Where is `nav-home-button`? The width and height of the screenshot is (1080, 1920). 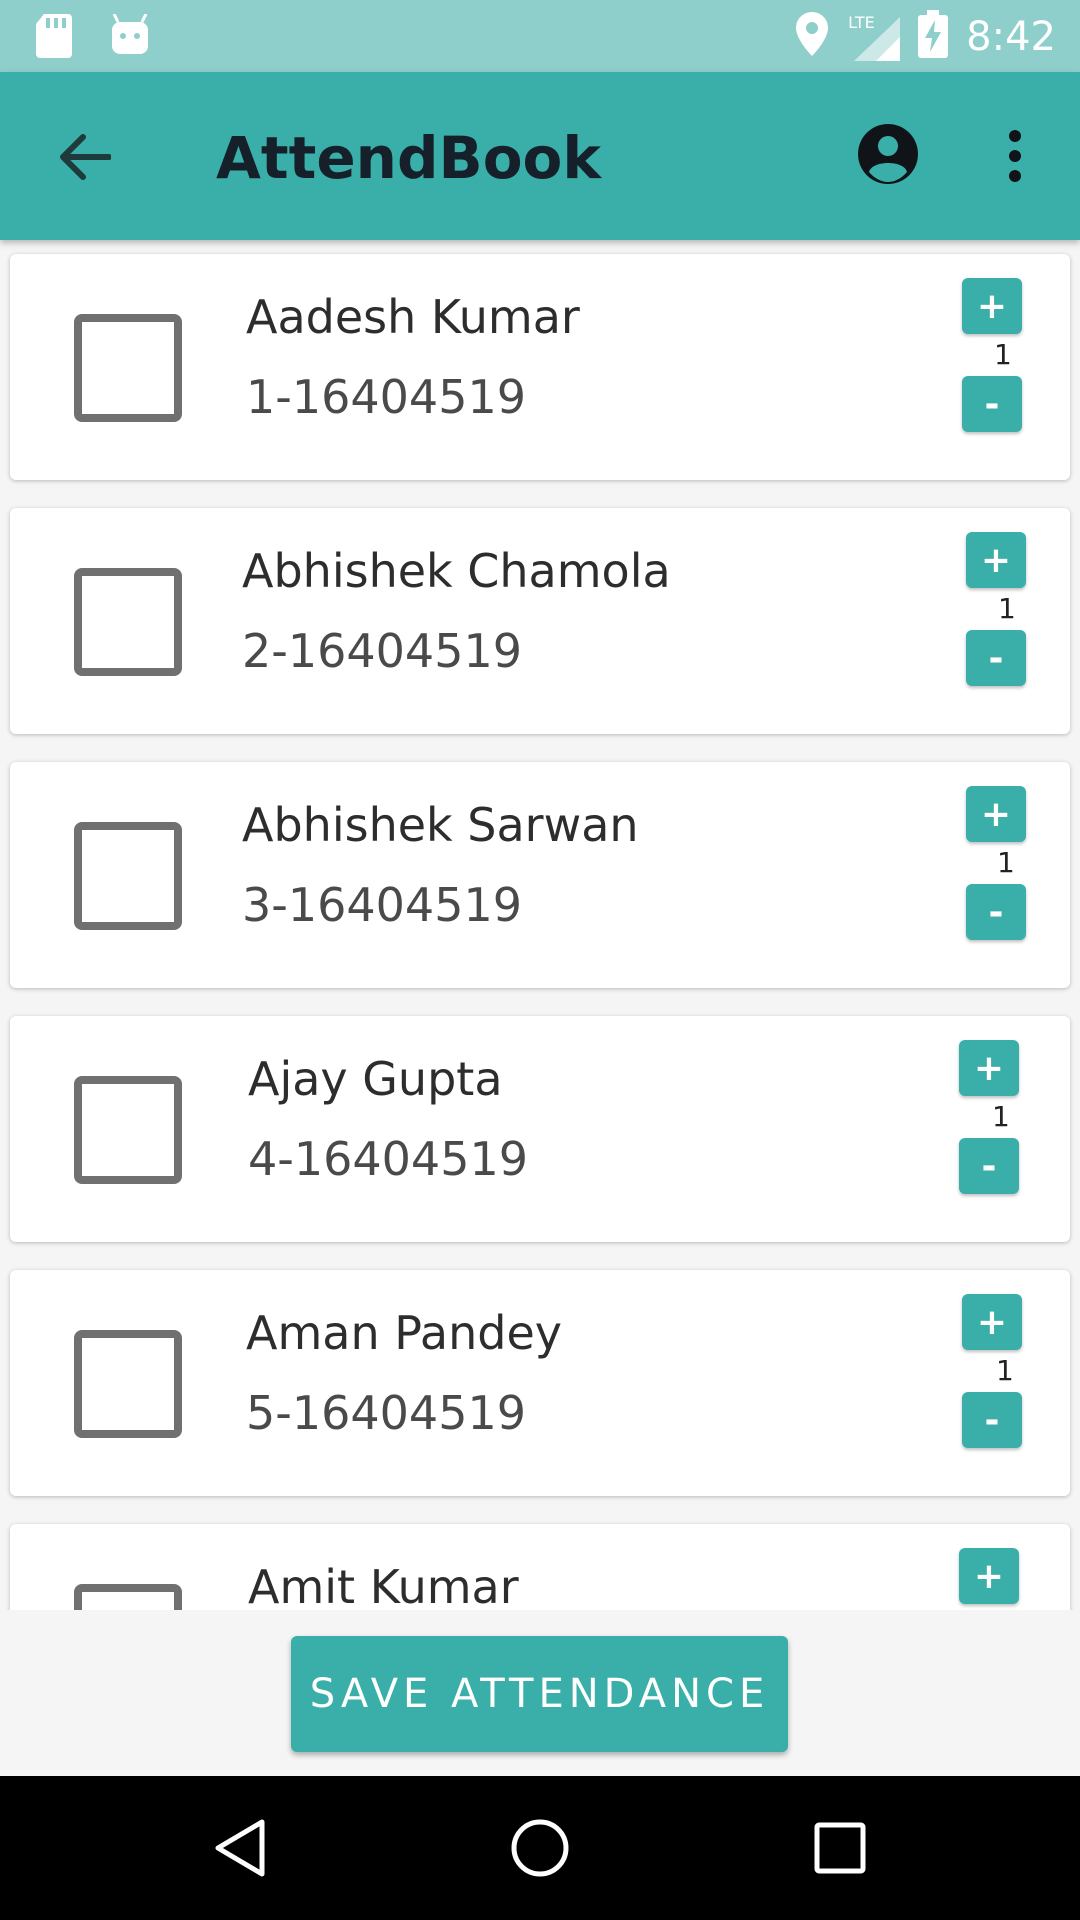 nav-home-button is located at coordinates (540, 1848).